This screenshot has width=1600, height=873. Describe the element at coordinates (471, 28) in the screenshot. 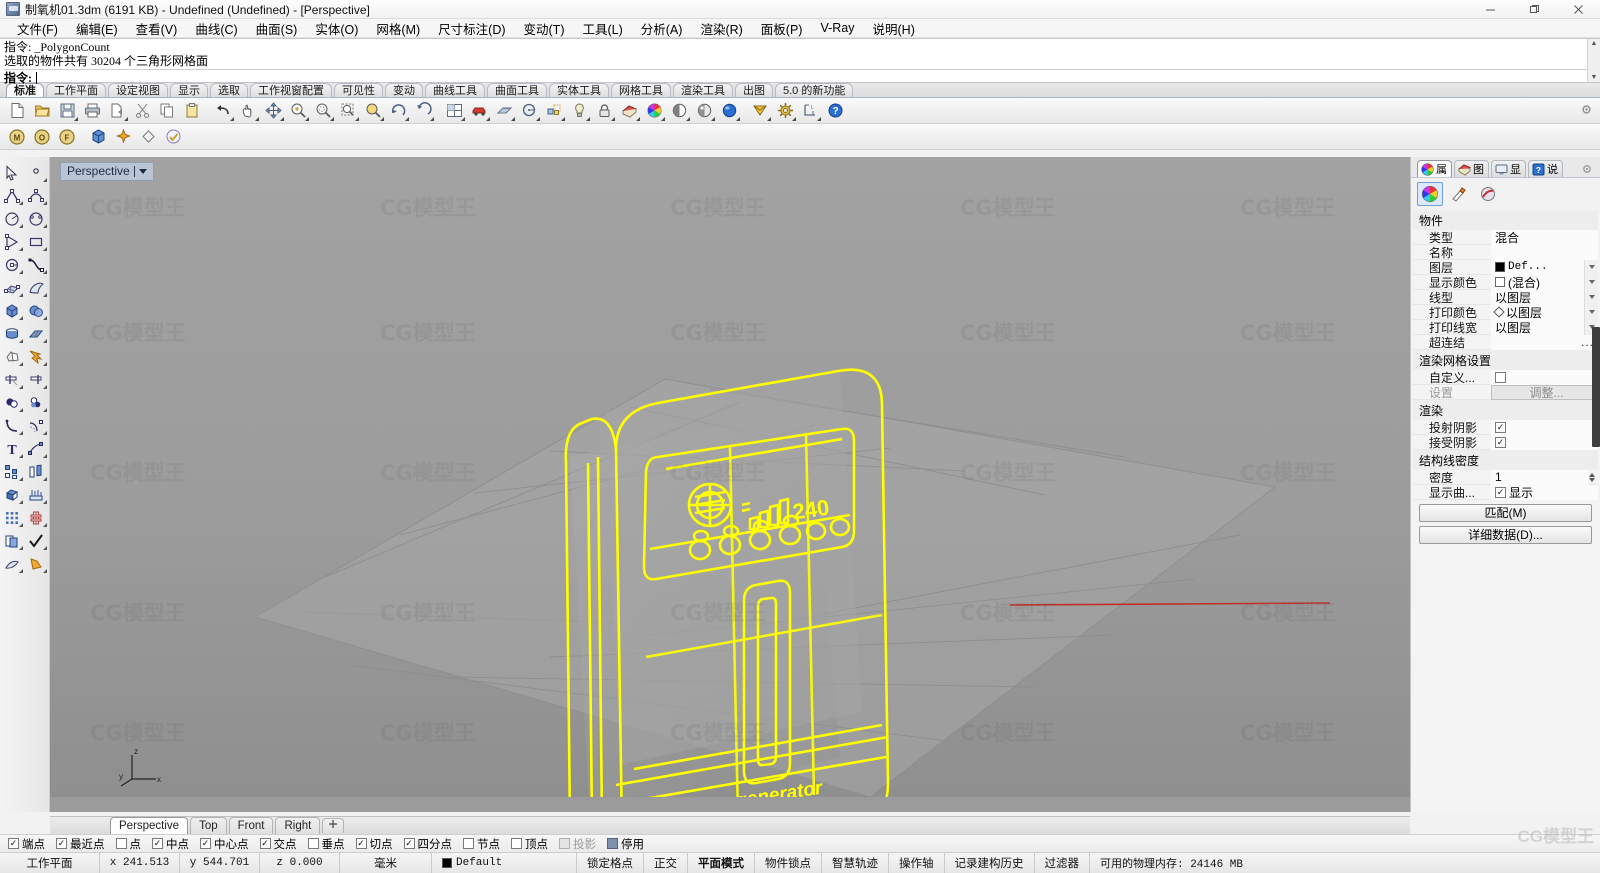

I see `menu-dimension: 尺寸标注(D)` at that location.